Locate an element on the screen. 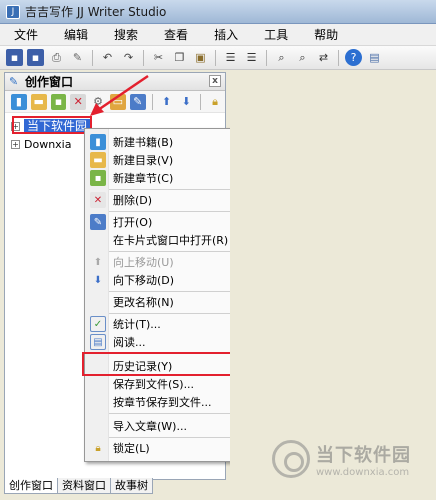  menu-item-move-down: ⬇ 向下移动(D) is located at coordinates (161, 280).